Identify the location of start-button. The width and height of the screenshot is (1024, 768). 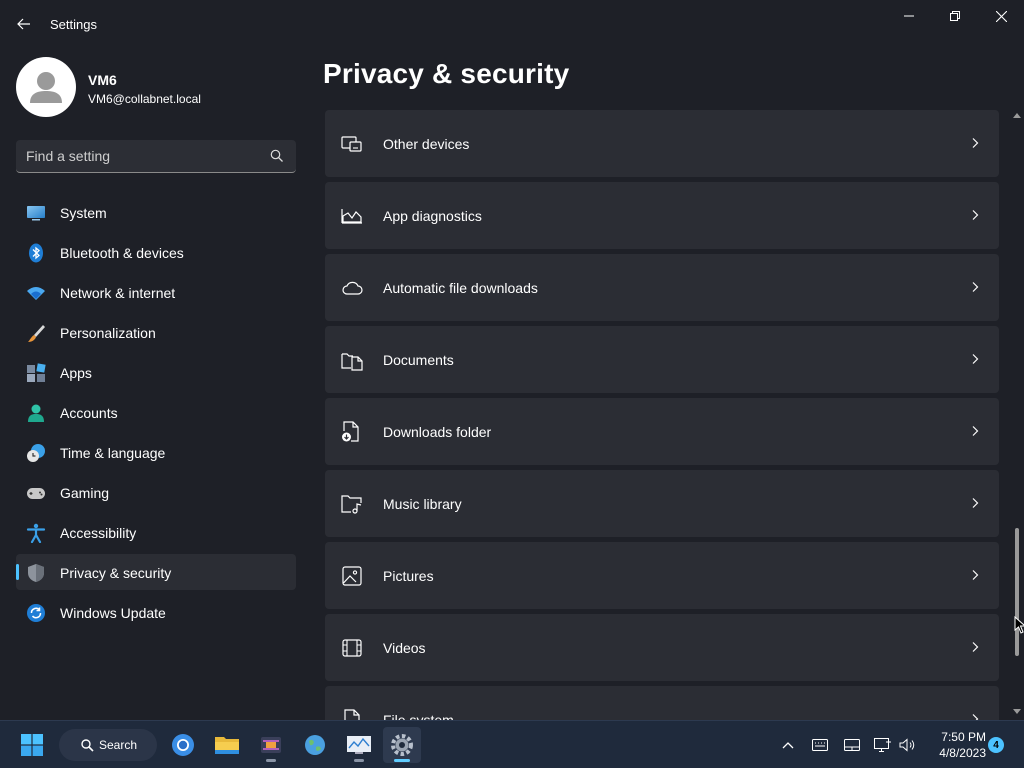
(32, 745).